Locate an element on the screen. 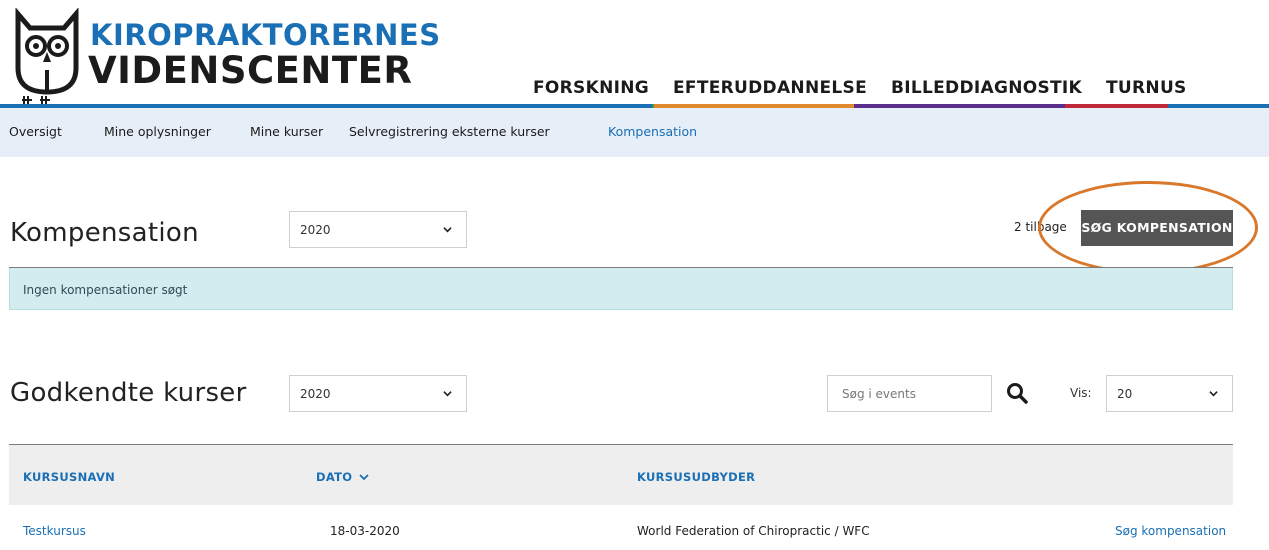  course-name-link: Testkursus is located at coordinates (54, 531).